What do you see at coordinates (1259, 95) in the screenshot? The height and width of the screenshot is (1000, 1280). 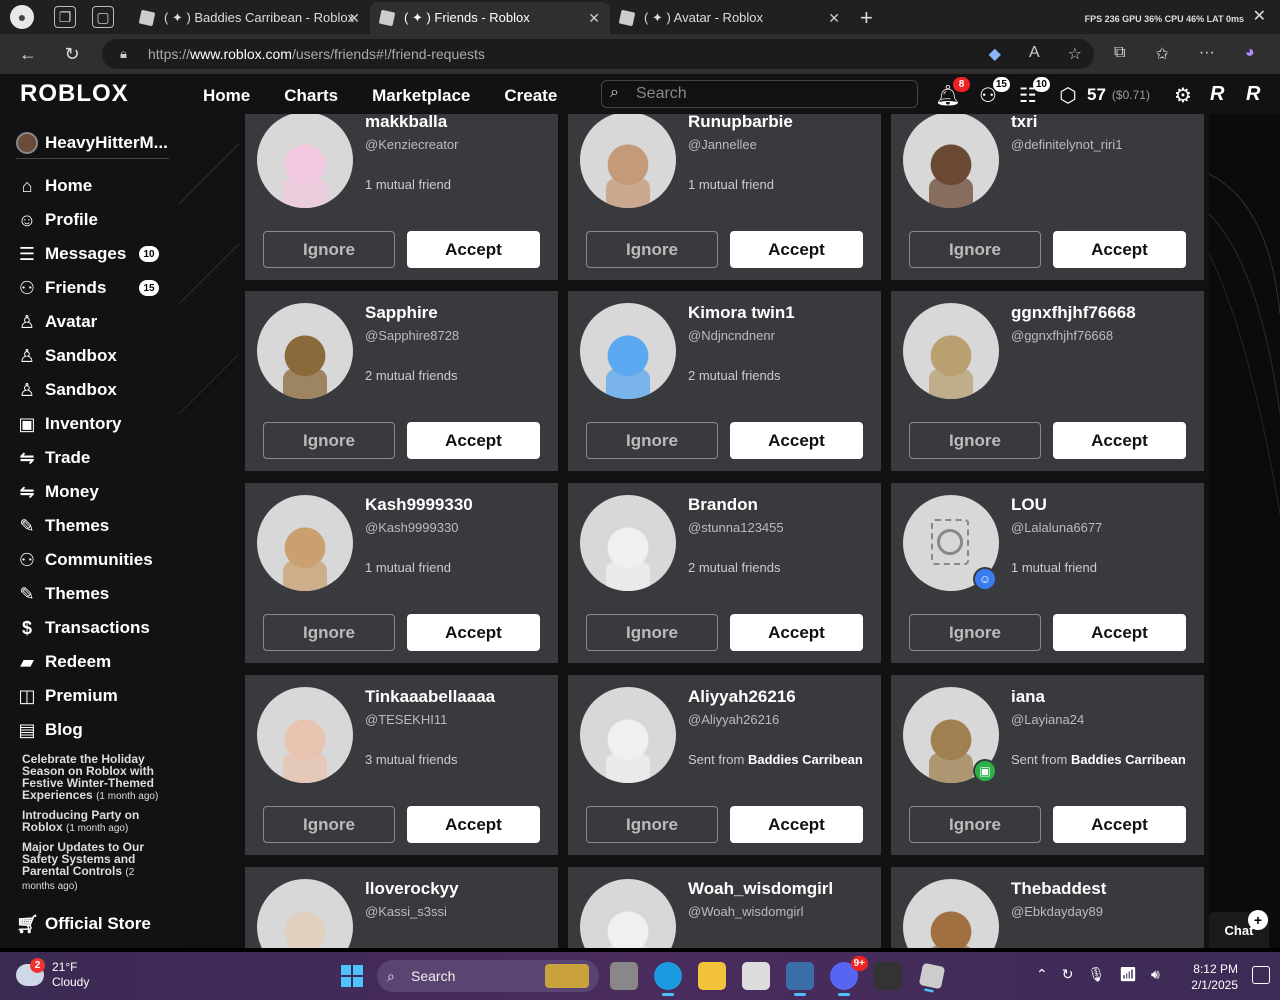 I see `extension-r-icon-2: R` at bounding box center [1259, 95].